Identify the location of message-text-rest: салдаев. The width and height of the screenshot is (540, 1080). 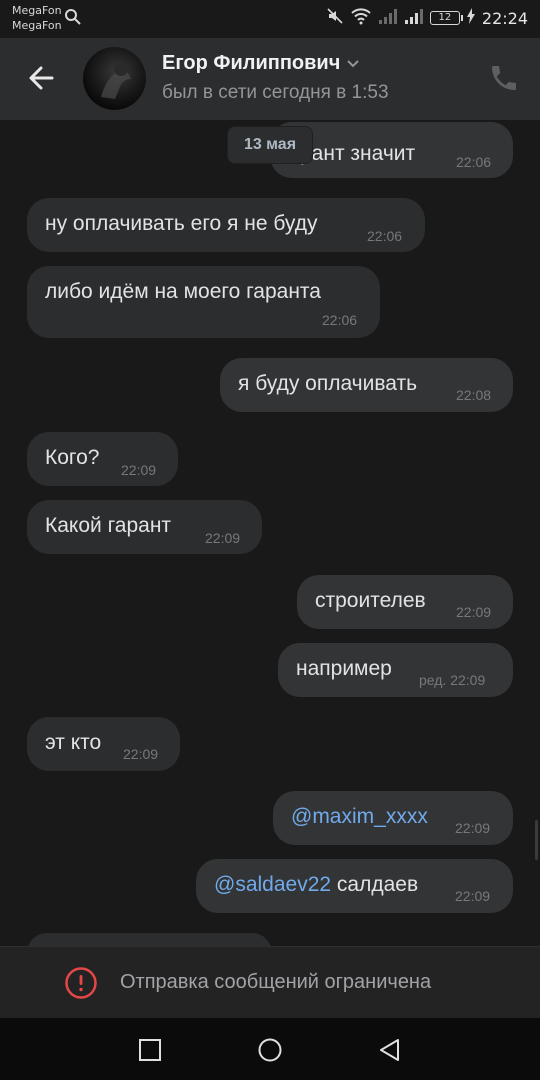
(375, 884).